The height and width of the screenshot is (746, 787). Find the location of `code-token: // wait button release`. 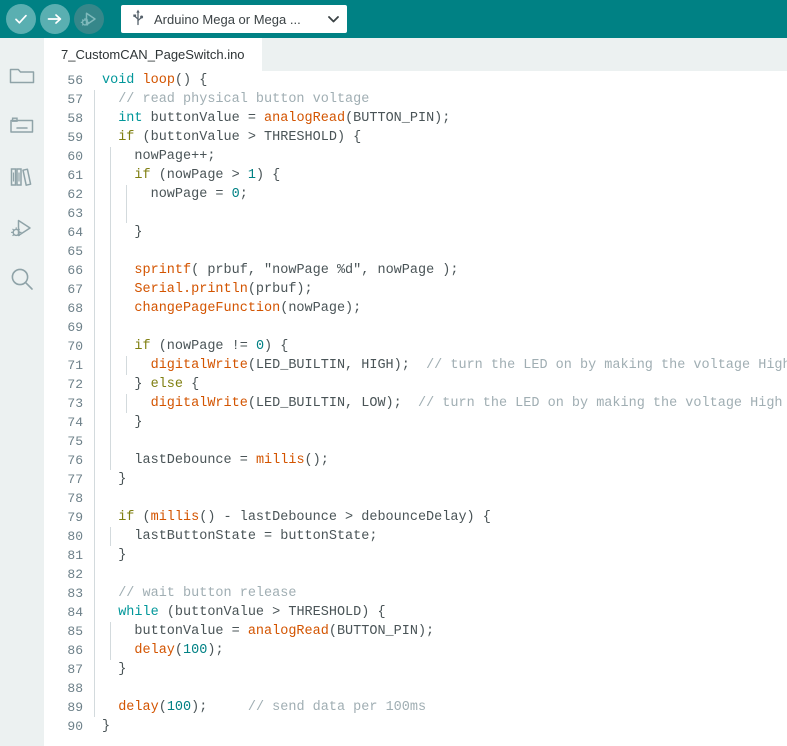

code-token: // wait button release is located at coordinates (207, 593).